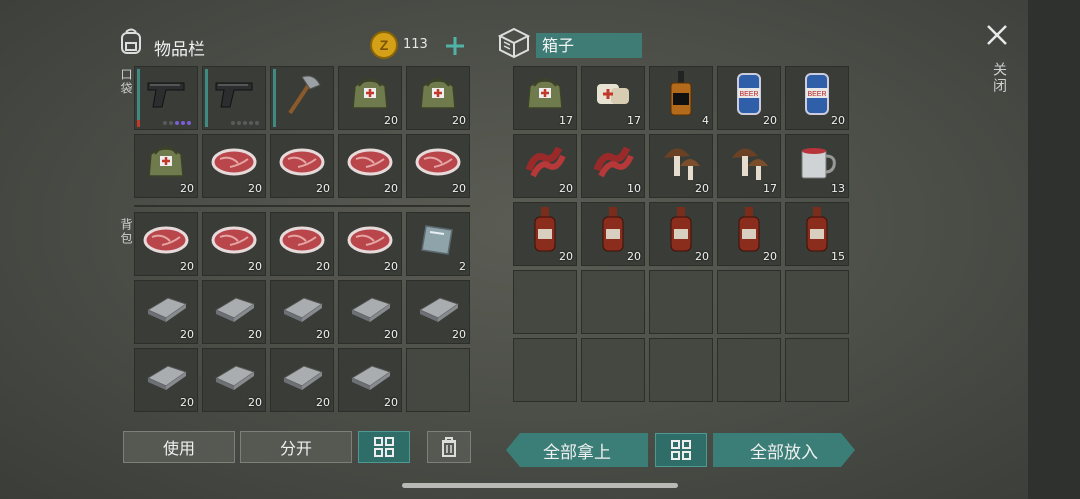  I want to click on backpack-label: 背包, so click(126, 232).